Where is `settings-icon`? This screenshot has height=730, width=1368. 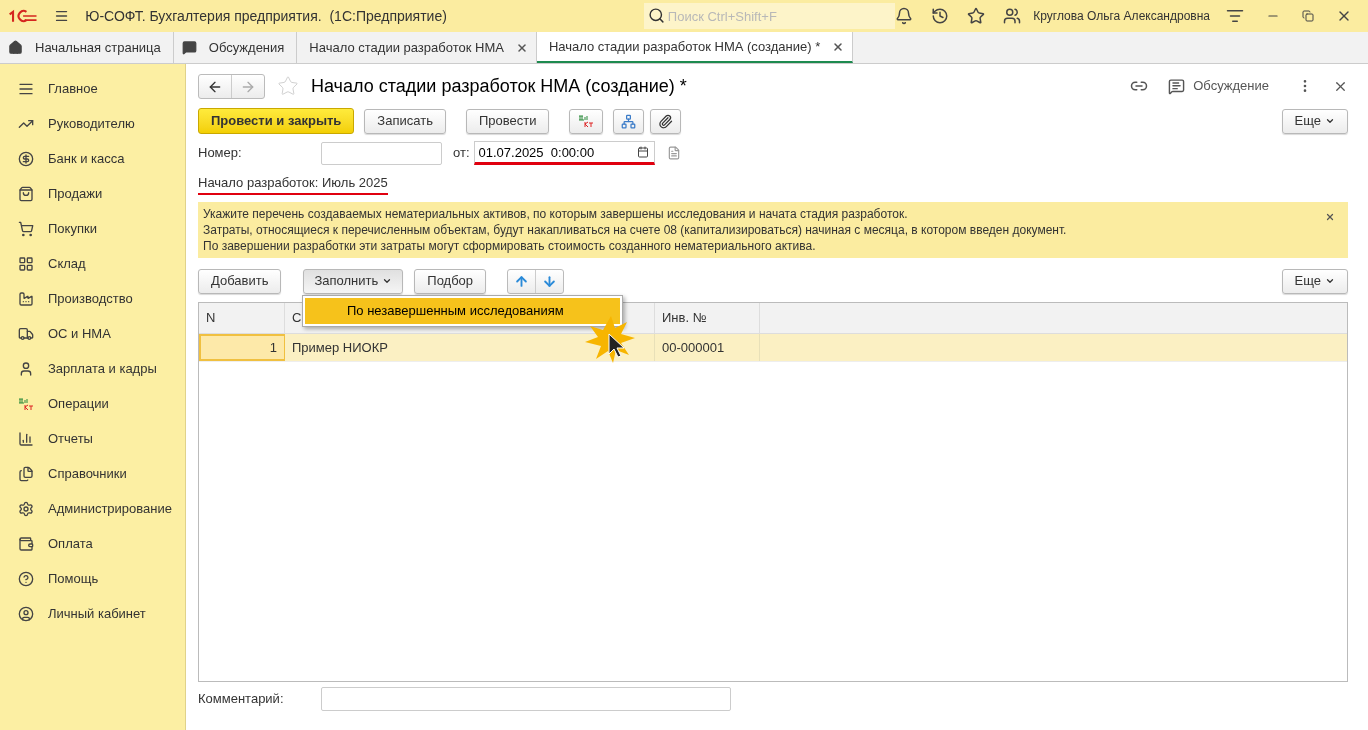
settings-icon is located at coordinates (26, 508).